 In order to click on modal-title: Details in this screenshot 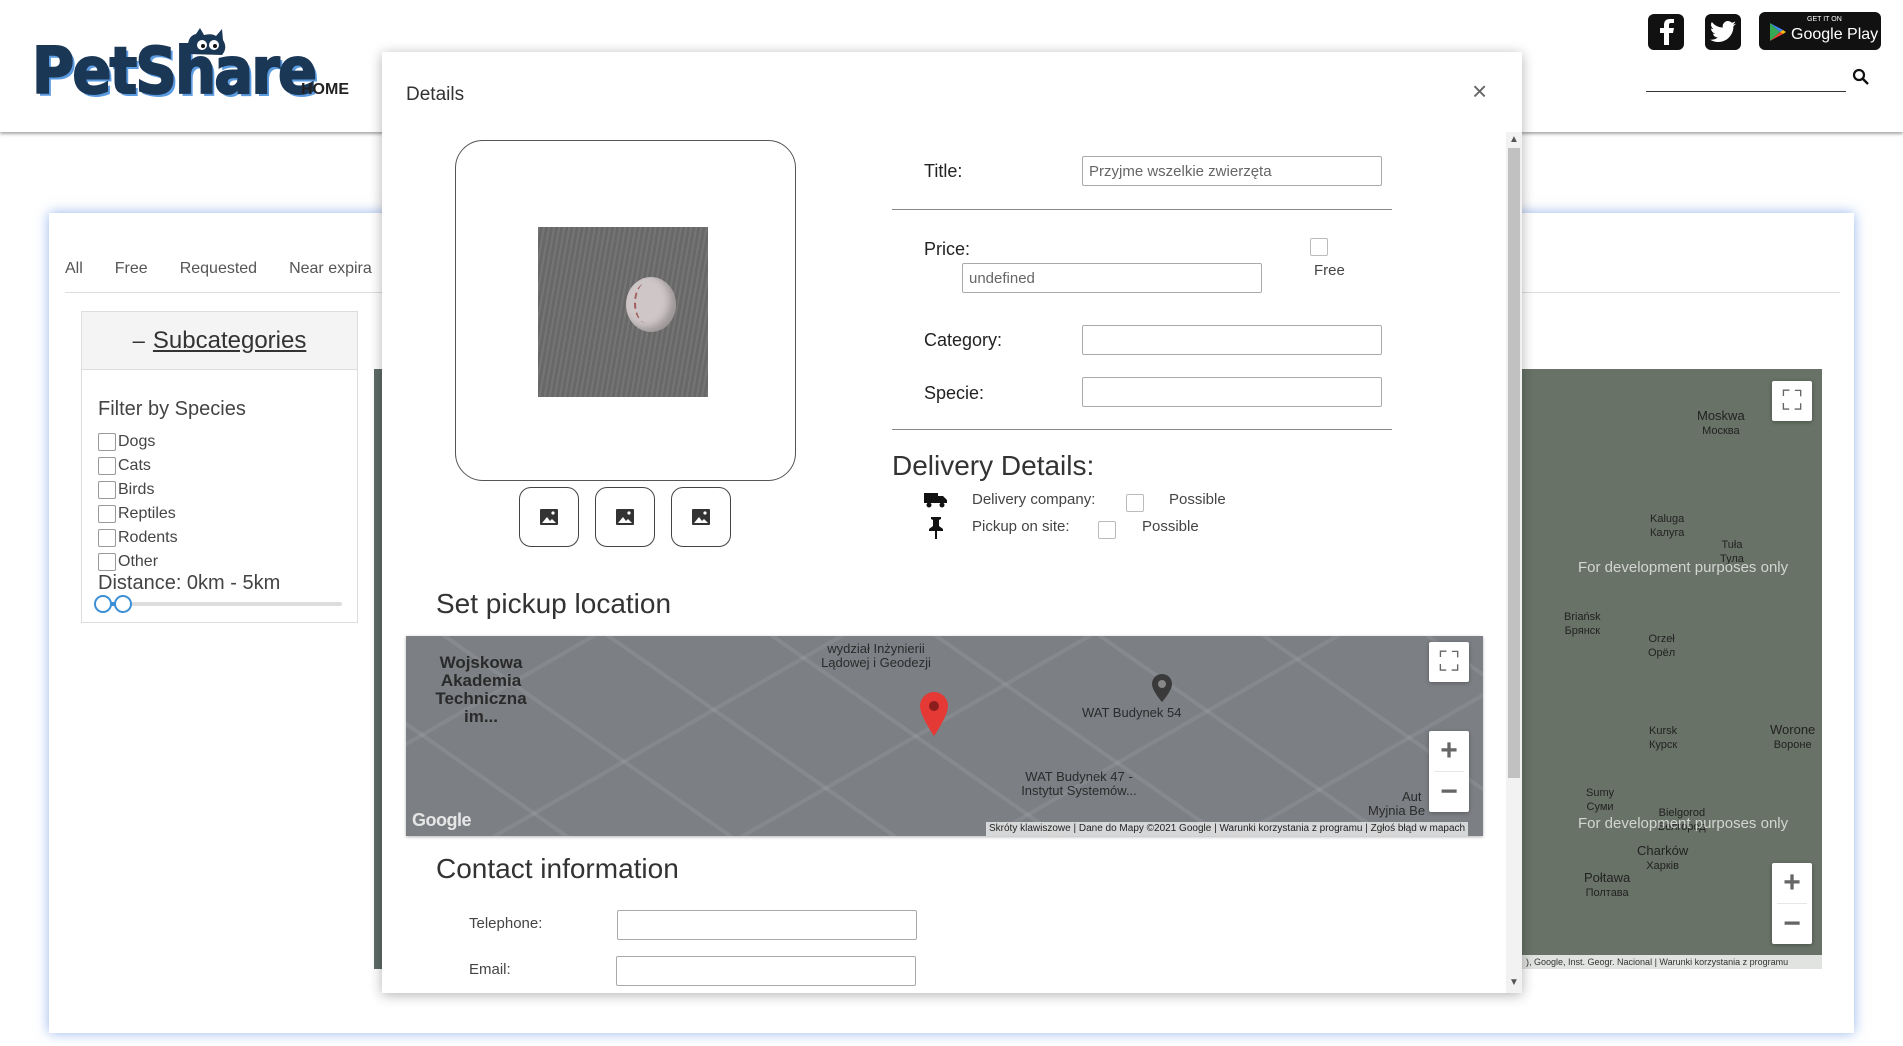, I will do `click(435, 94)`.